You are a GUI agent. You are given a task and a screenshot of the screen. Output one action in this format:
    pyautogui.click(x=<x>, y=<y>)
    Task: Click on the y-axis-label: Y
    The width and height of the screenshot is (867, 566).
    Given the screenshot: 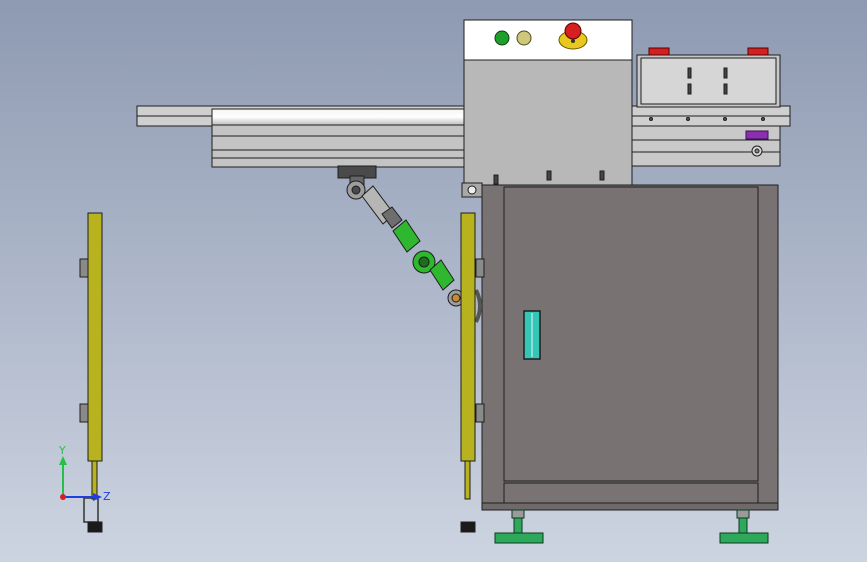 What is the action you would take?
    pyautogui.click(x=62, y=450)
    